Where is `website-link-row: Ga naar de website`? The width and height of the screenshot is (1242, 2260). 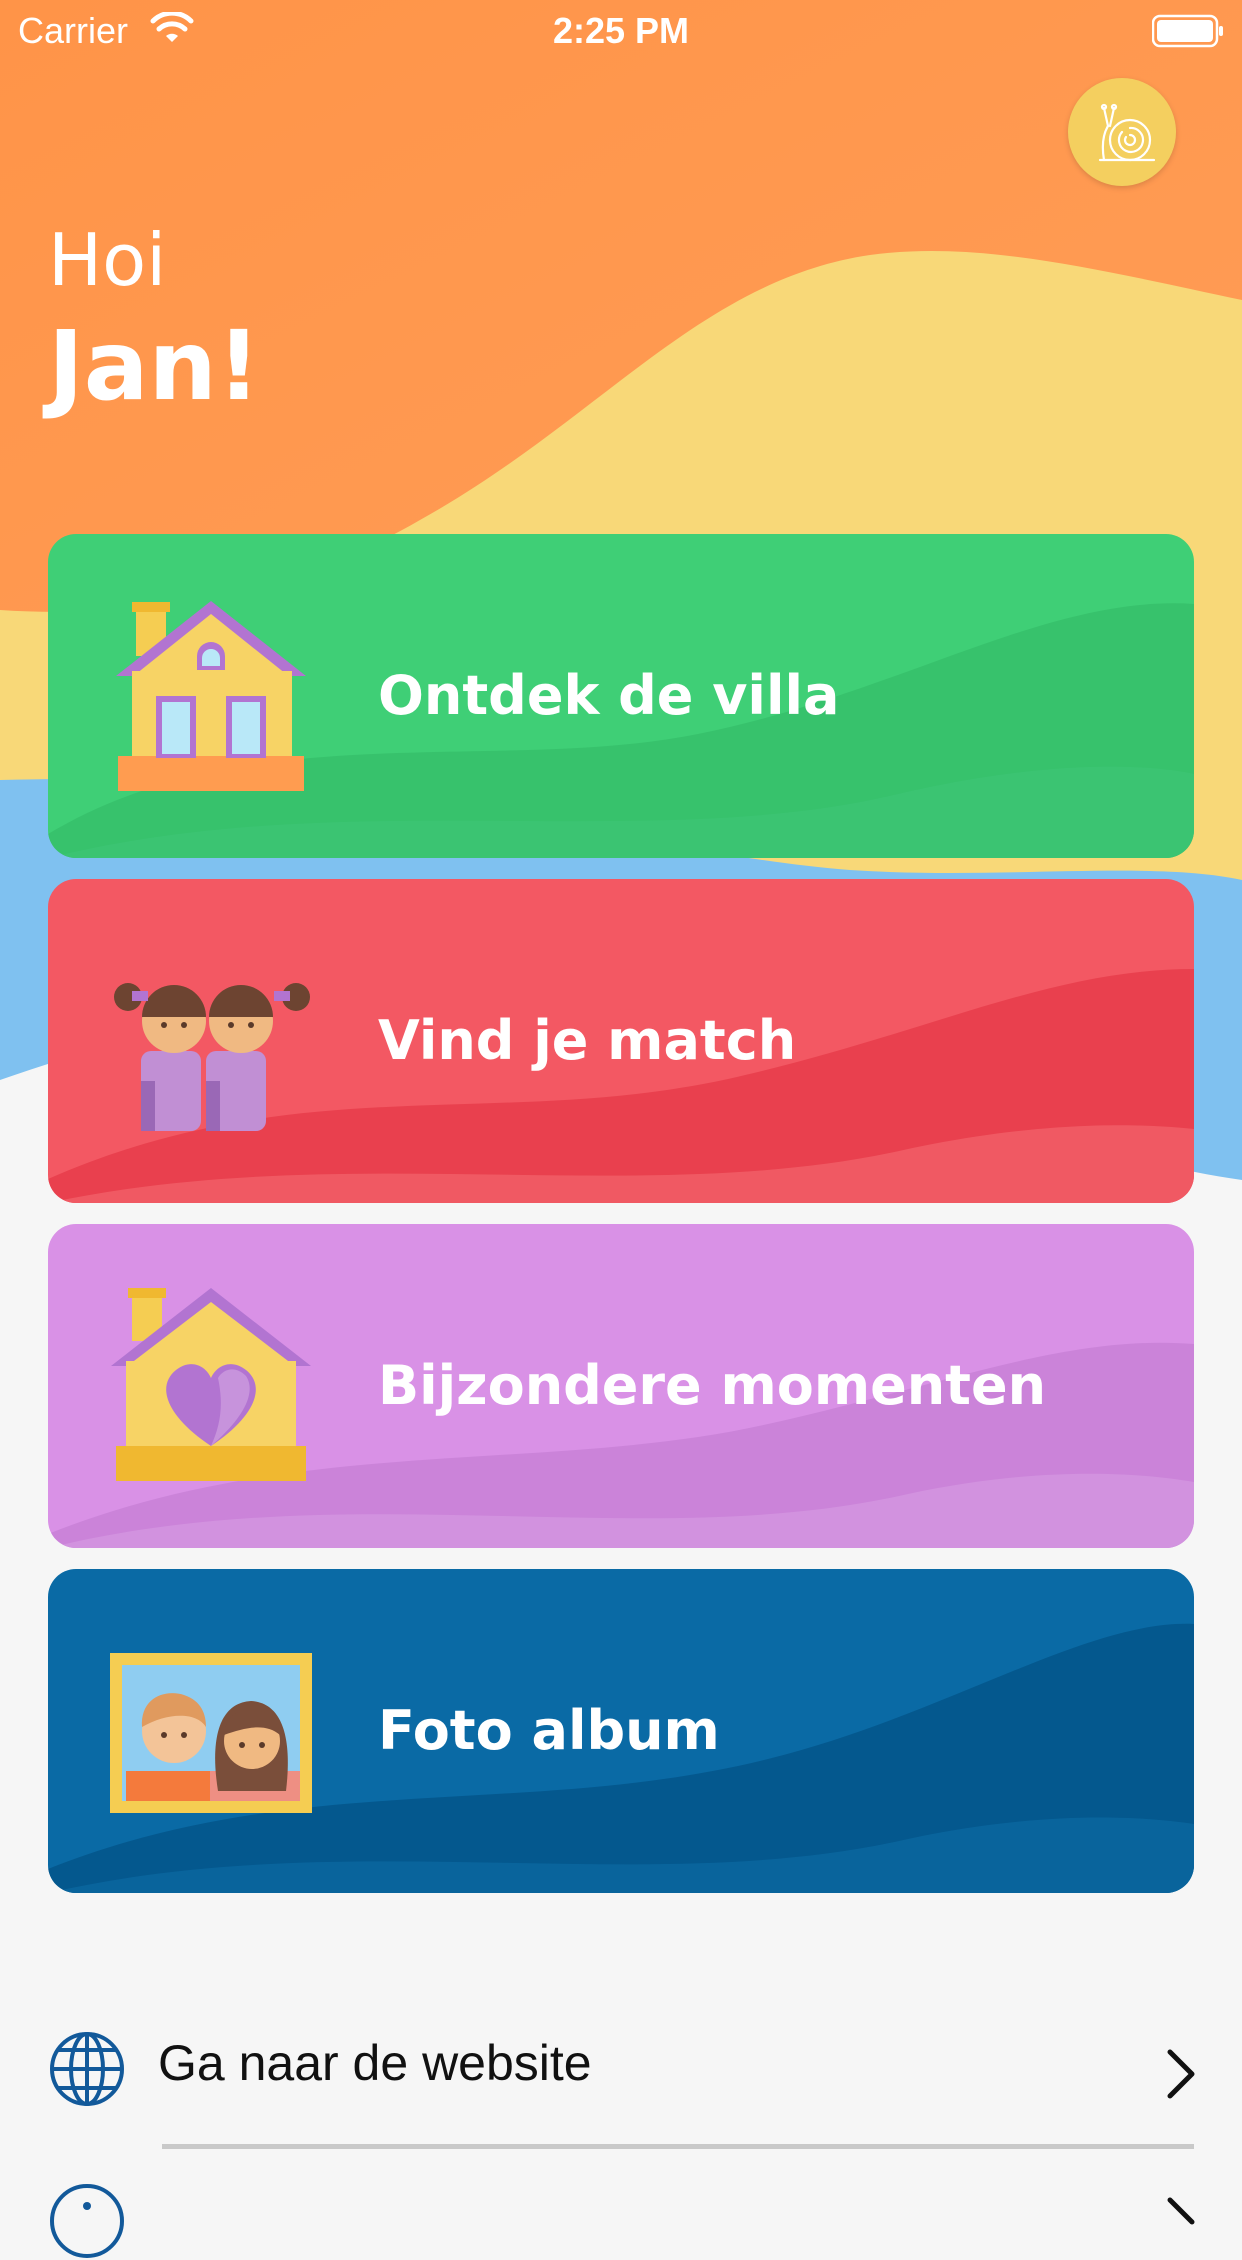
website-link-row: Ga naar de website is located at coordinates (621, 2070).